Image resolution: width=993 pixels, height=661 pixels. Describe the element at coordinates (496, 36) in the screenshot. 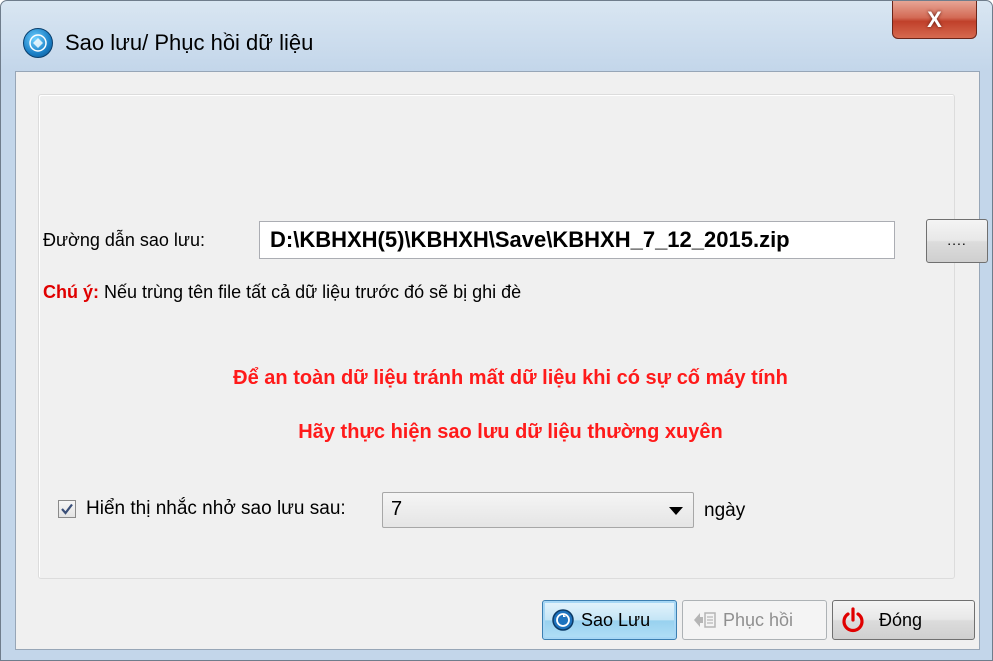

I see `title-bar: Sao lưu/ Phục hồi dữ liệu X` at that location.